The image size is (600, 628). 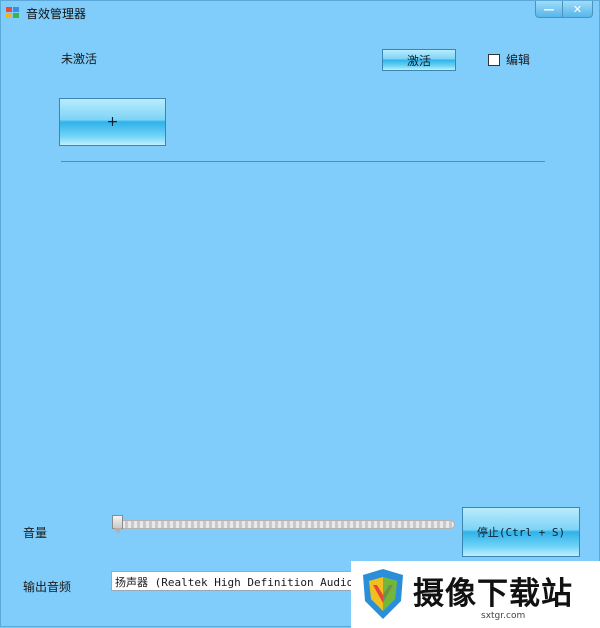 What do you see at coordinates (35, 533) in the screenshot?
I see `volume-label: 音量` at bounding box center [35, 533].